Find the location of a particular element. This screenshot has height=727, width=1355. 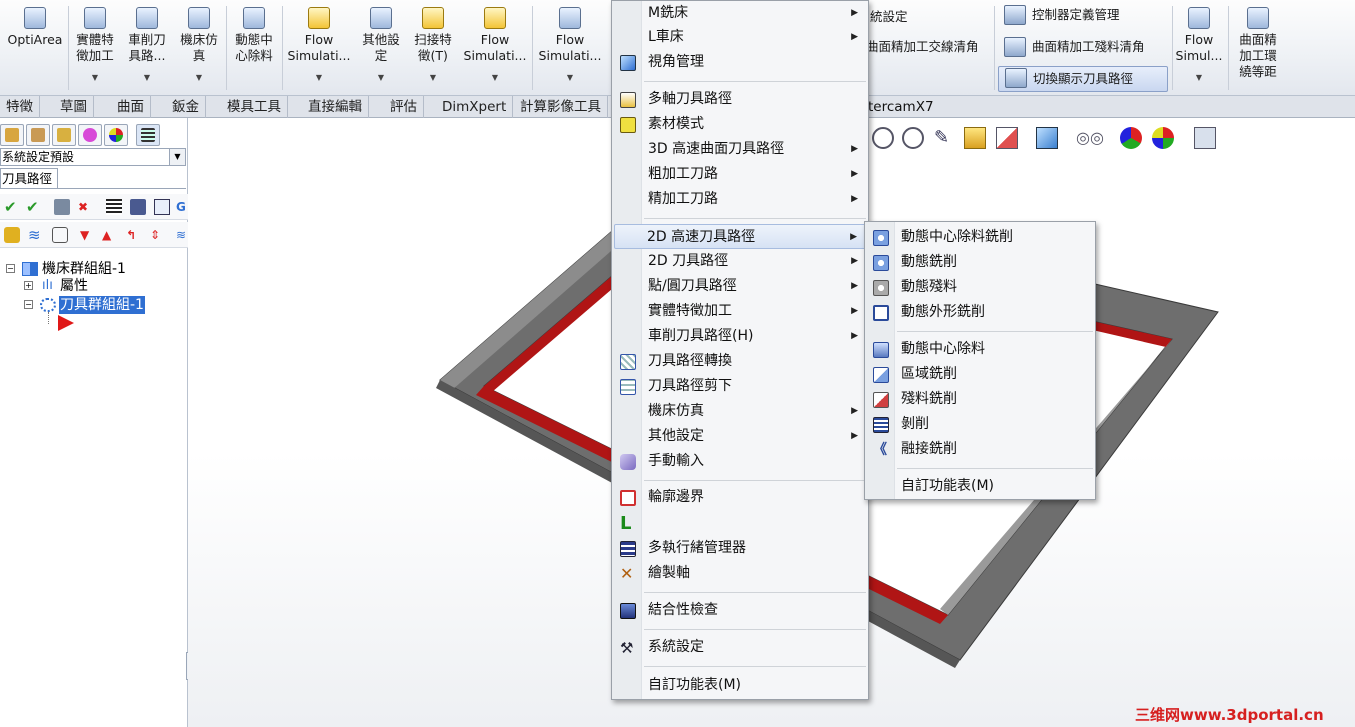

config-tab is located at coordinates (64, 135).